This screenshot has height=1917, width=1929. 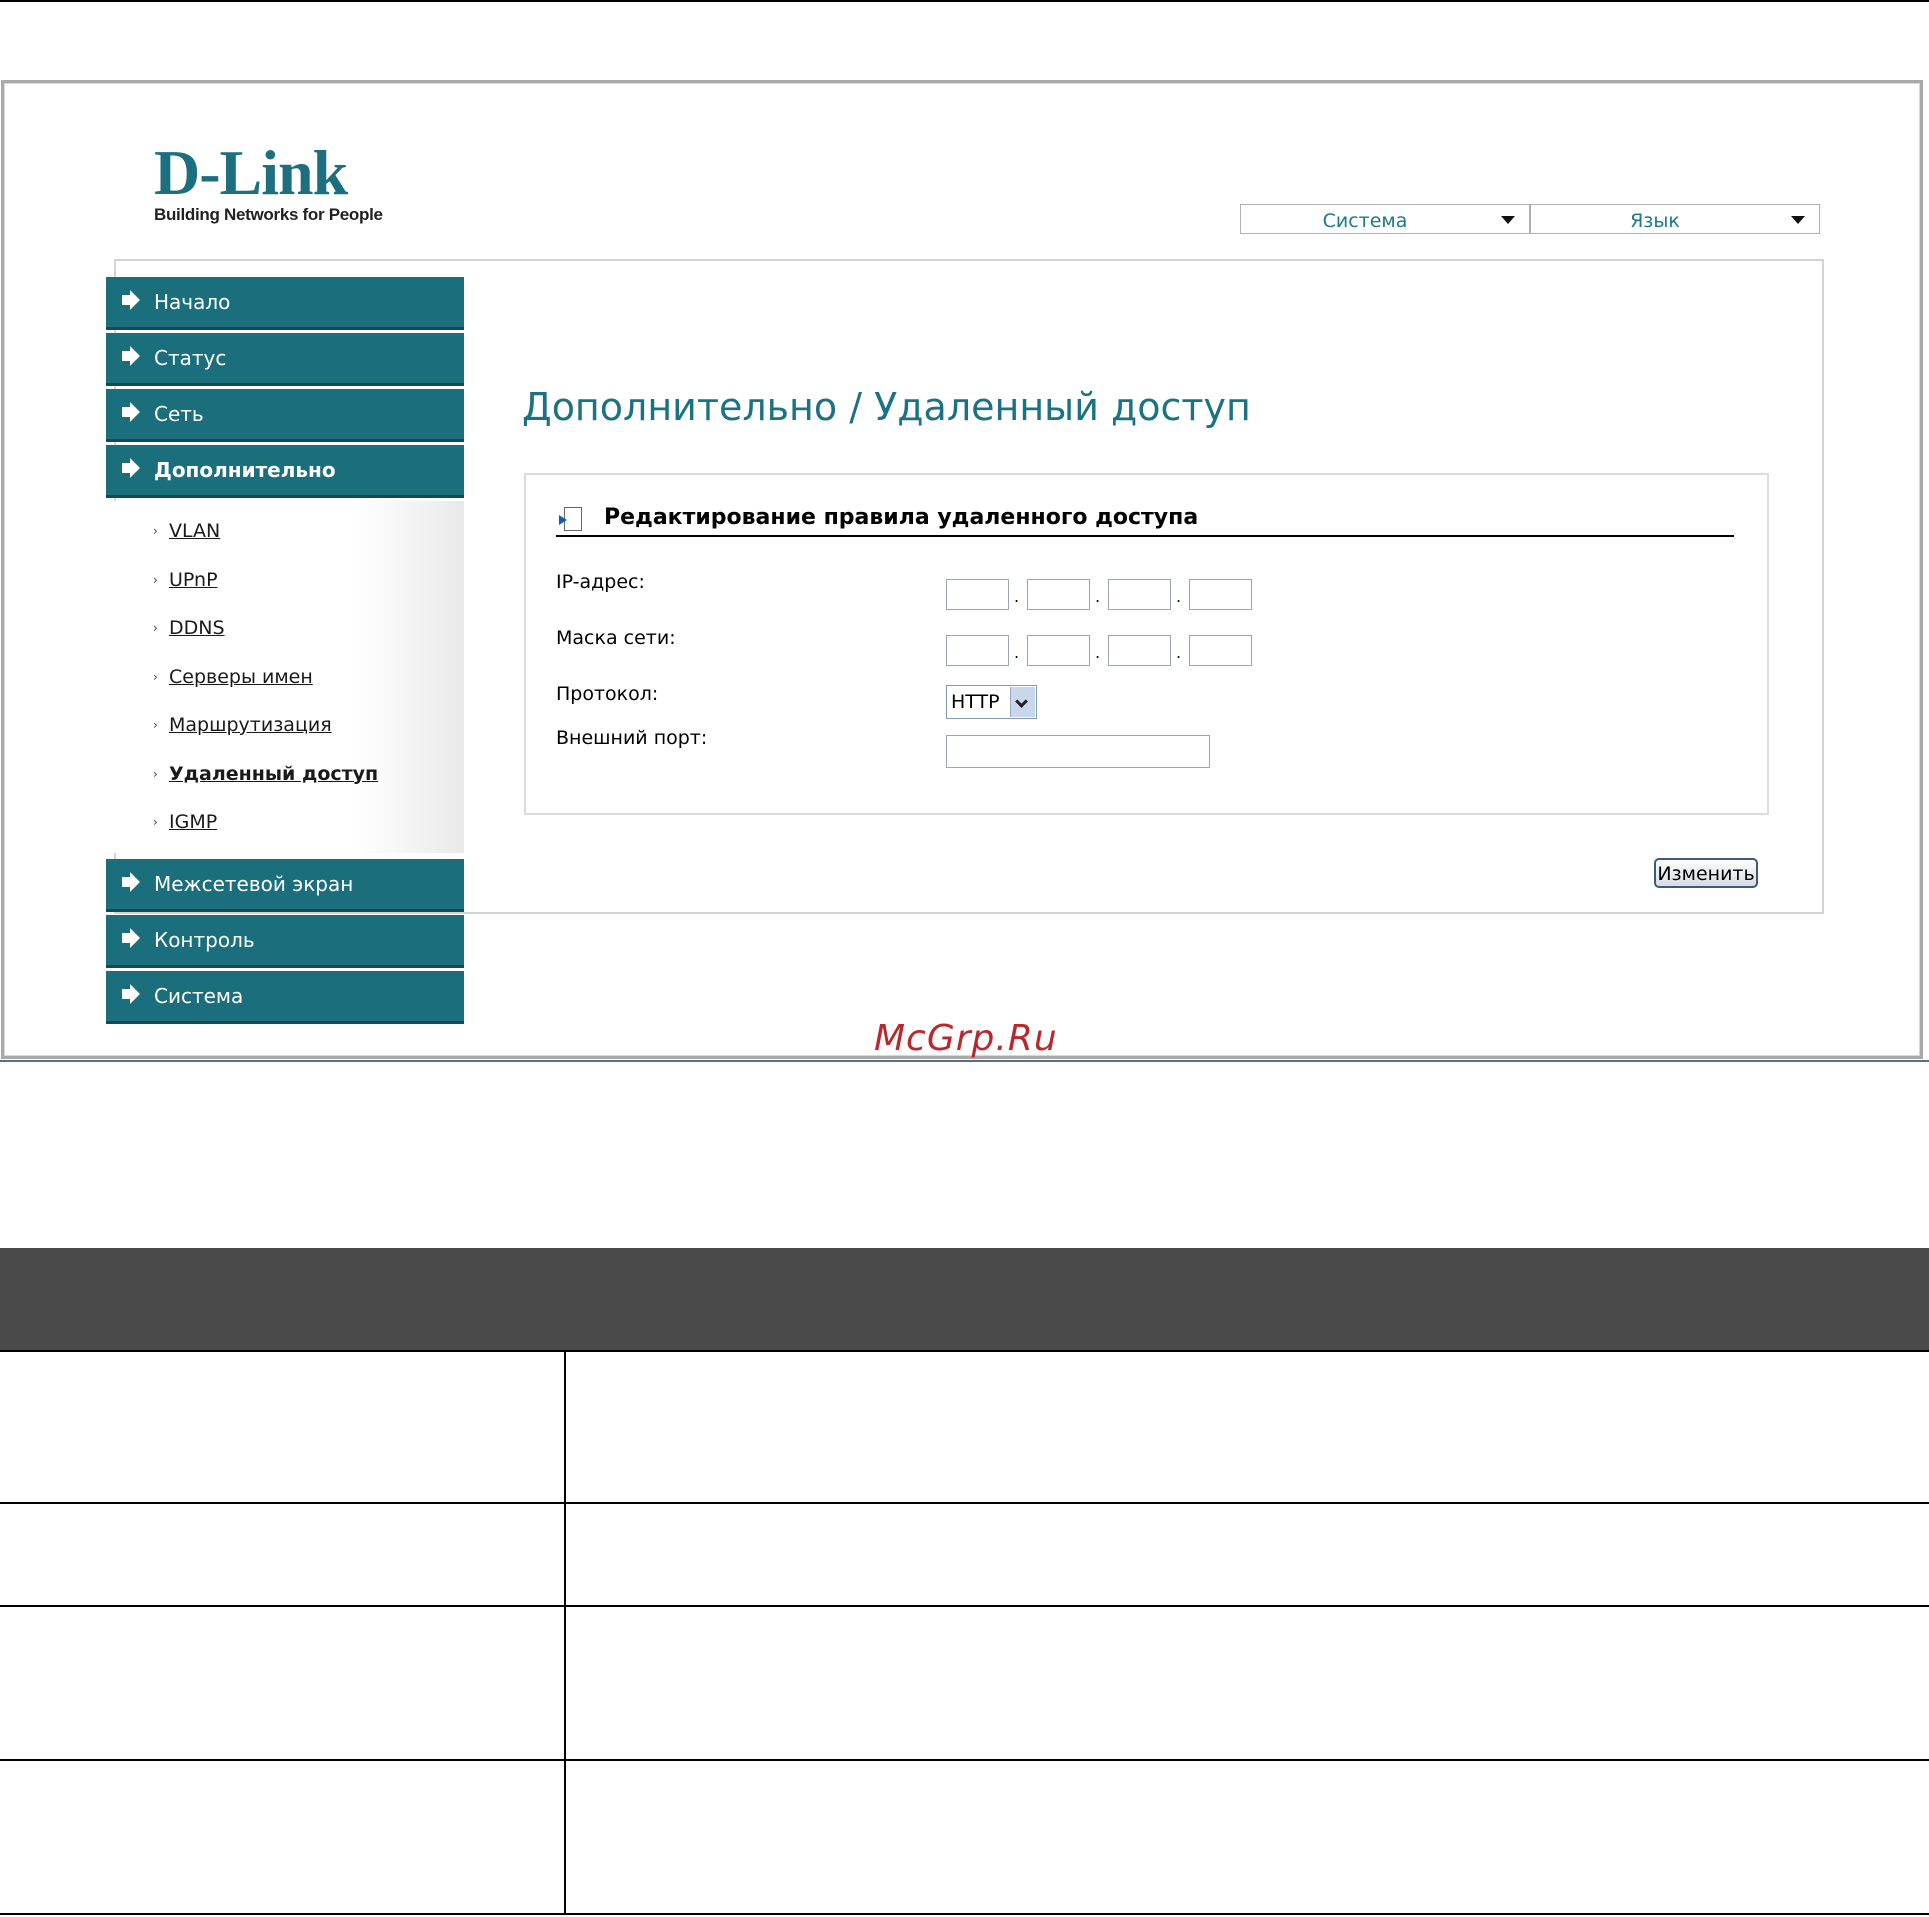 I want to click on submenu-item-dns-servers: › Серверы имен, so click(x=285, y=677).